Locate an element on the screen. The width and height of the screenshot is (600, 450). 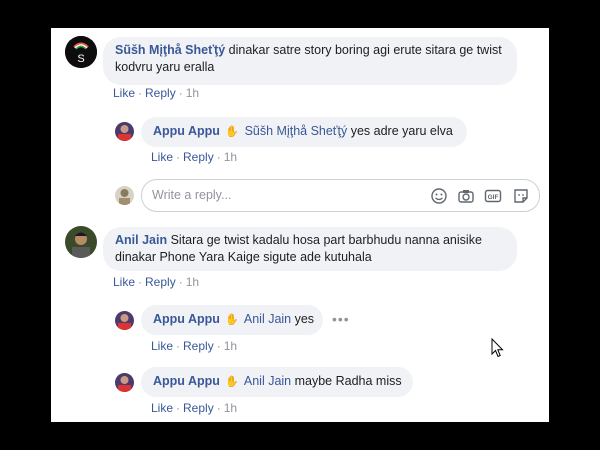
reply-bubble: Appu Appu ✋ Anil Jain yes is located at coordinates (232, 320).